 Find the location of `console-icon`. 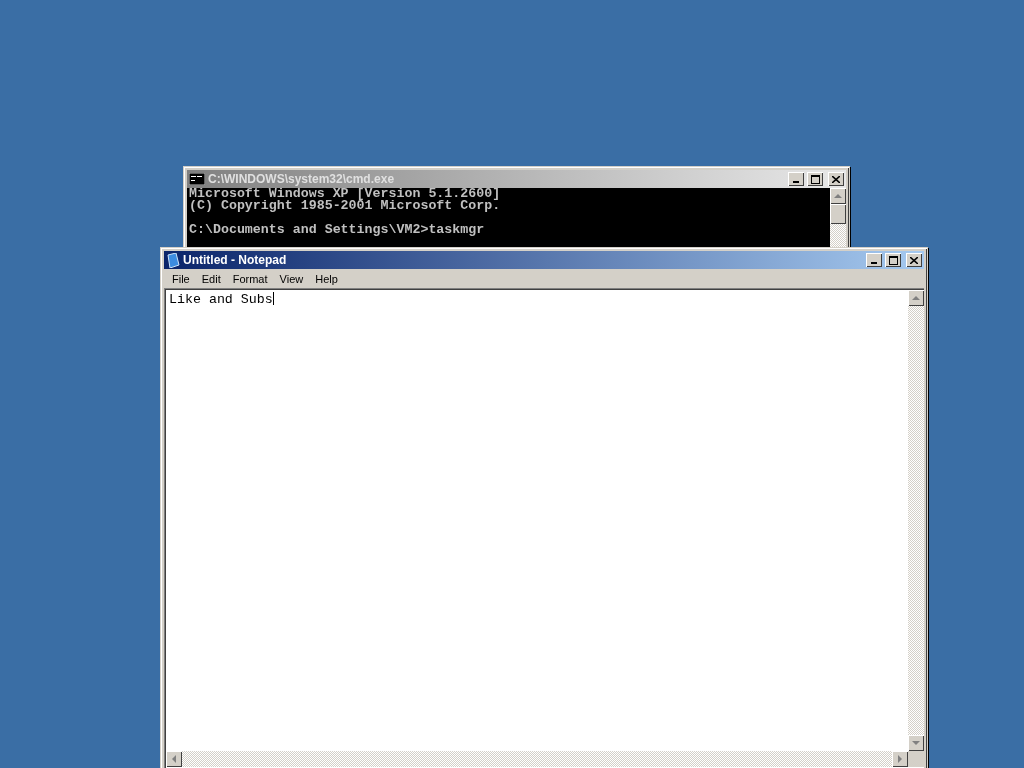

console-icon is located at coordinates (197, 179).